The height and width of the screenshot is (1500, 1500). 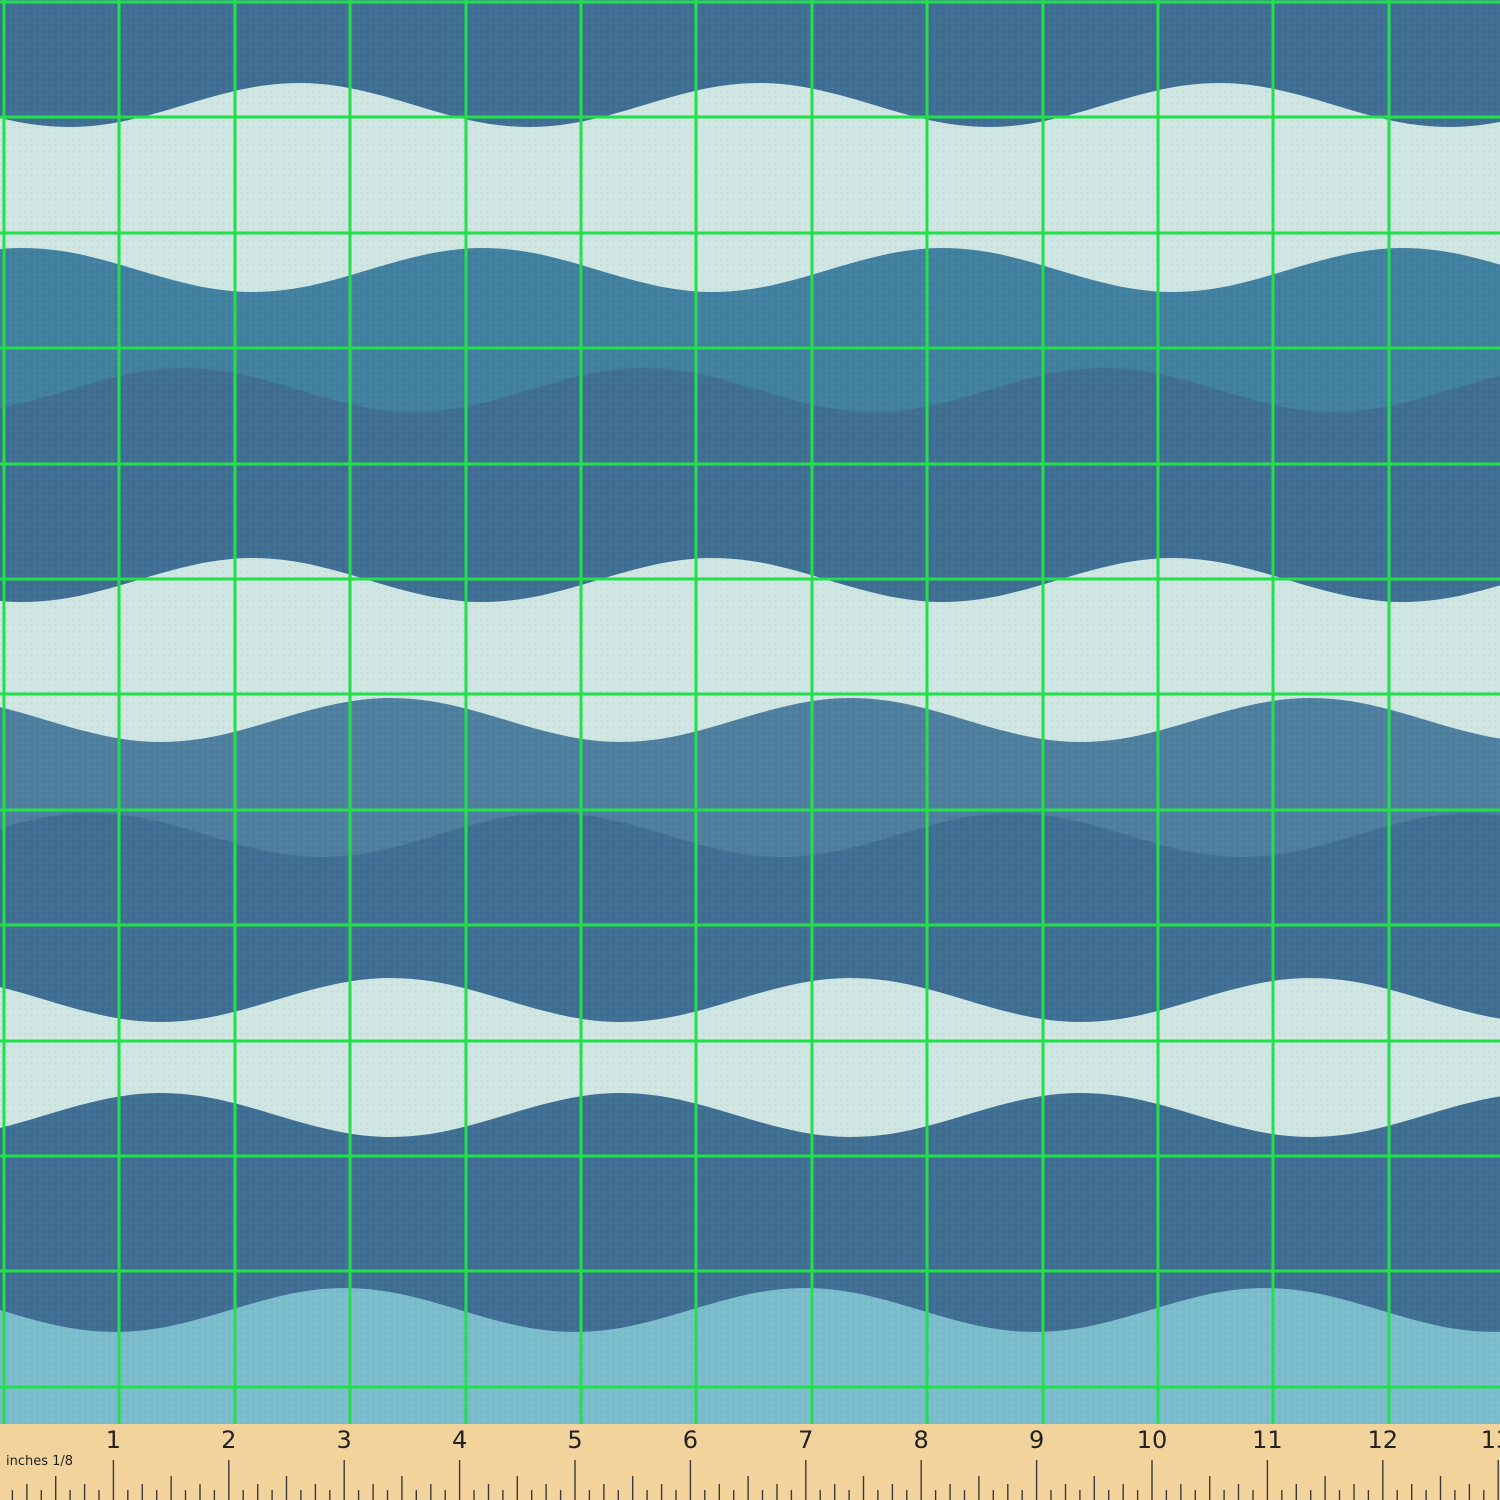 What do you see at coordinates (1267, 1440) in the screenshot?
I see `ruler-label-11: 11` at bounding box center [1267, 1440].